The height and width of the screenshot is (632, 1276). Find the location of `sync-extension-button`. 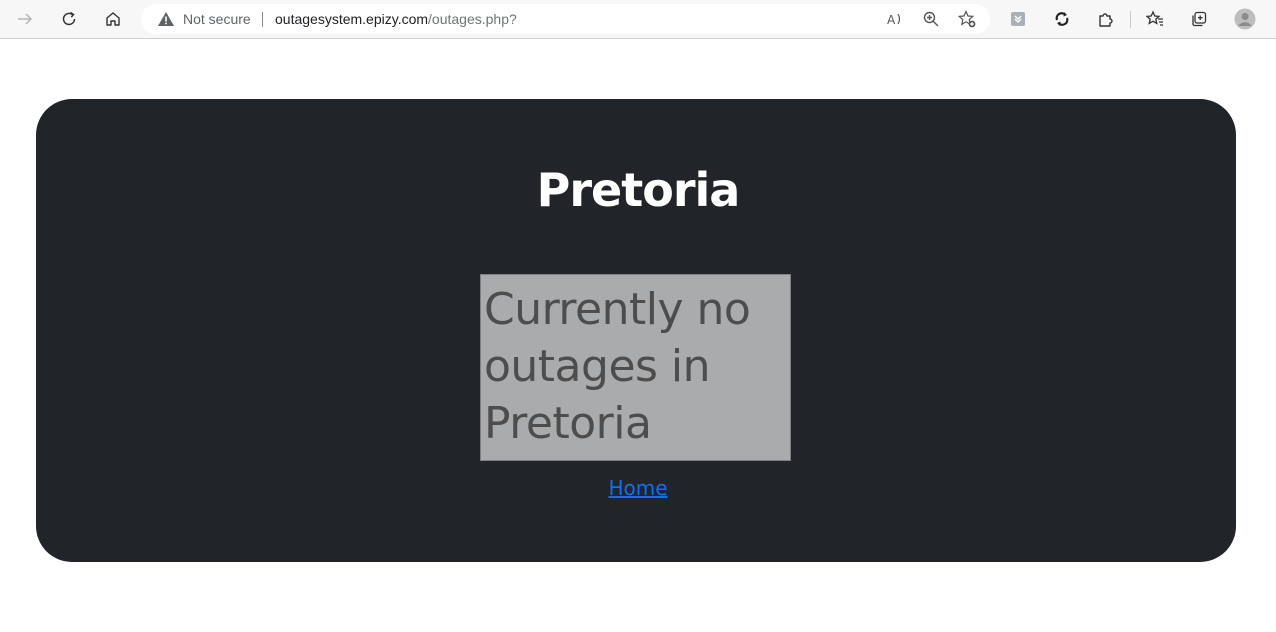

sync-extension-button is located at coordinates (1062, 19).